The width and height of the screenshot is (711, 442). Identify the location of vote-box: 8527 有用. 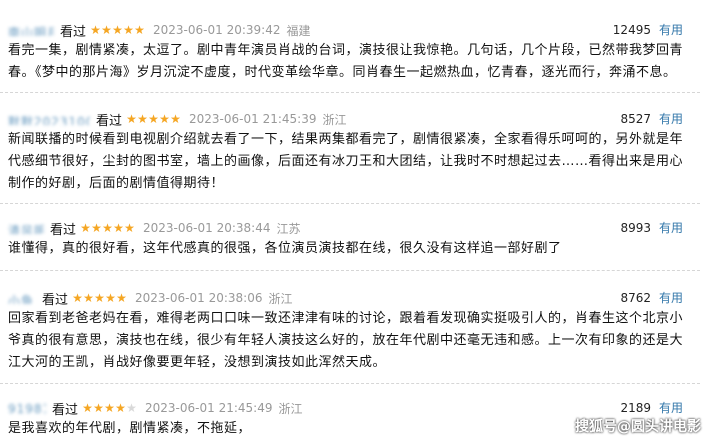
(651, 119).